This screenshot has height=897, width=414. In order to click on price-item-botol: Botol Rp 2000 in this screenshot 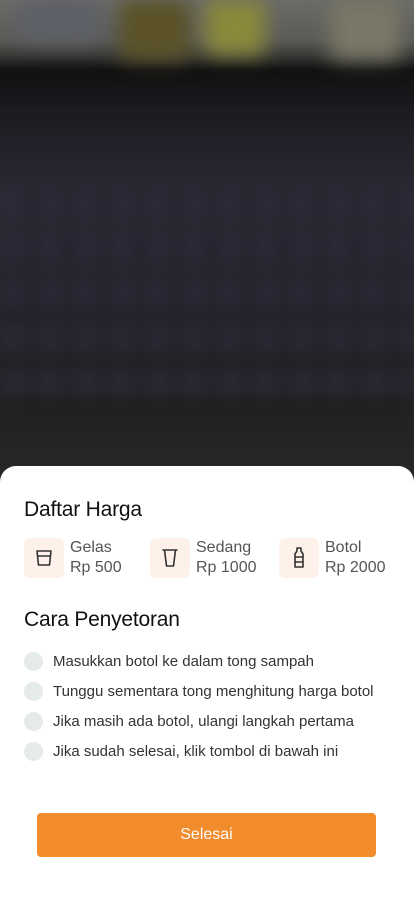, I will do `click(332, 558)`.